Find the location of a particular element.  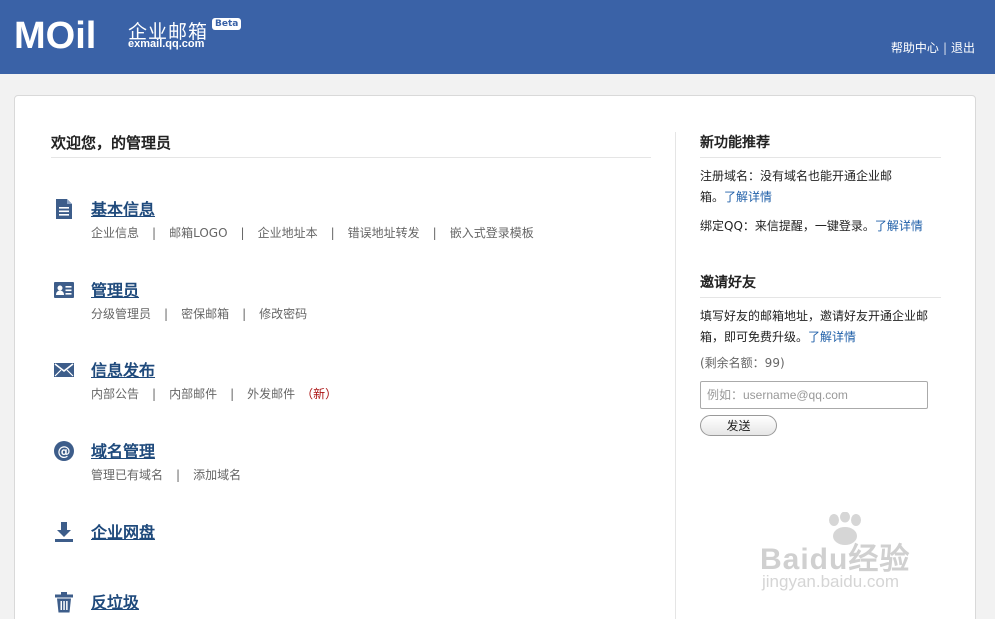

mail-logo: MOil is located at coordinates (69, 34).